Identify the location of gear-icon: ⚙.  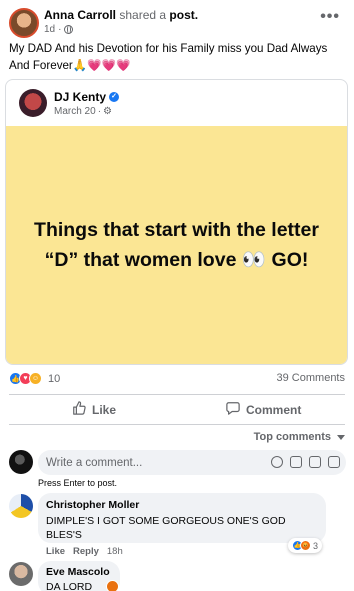
(107, 111).